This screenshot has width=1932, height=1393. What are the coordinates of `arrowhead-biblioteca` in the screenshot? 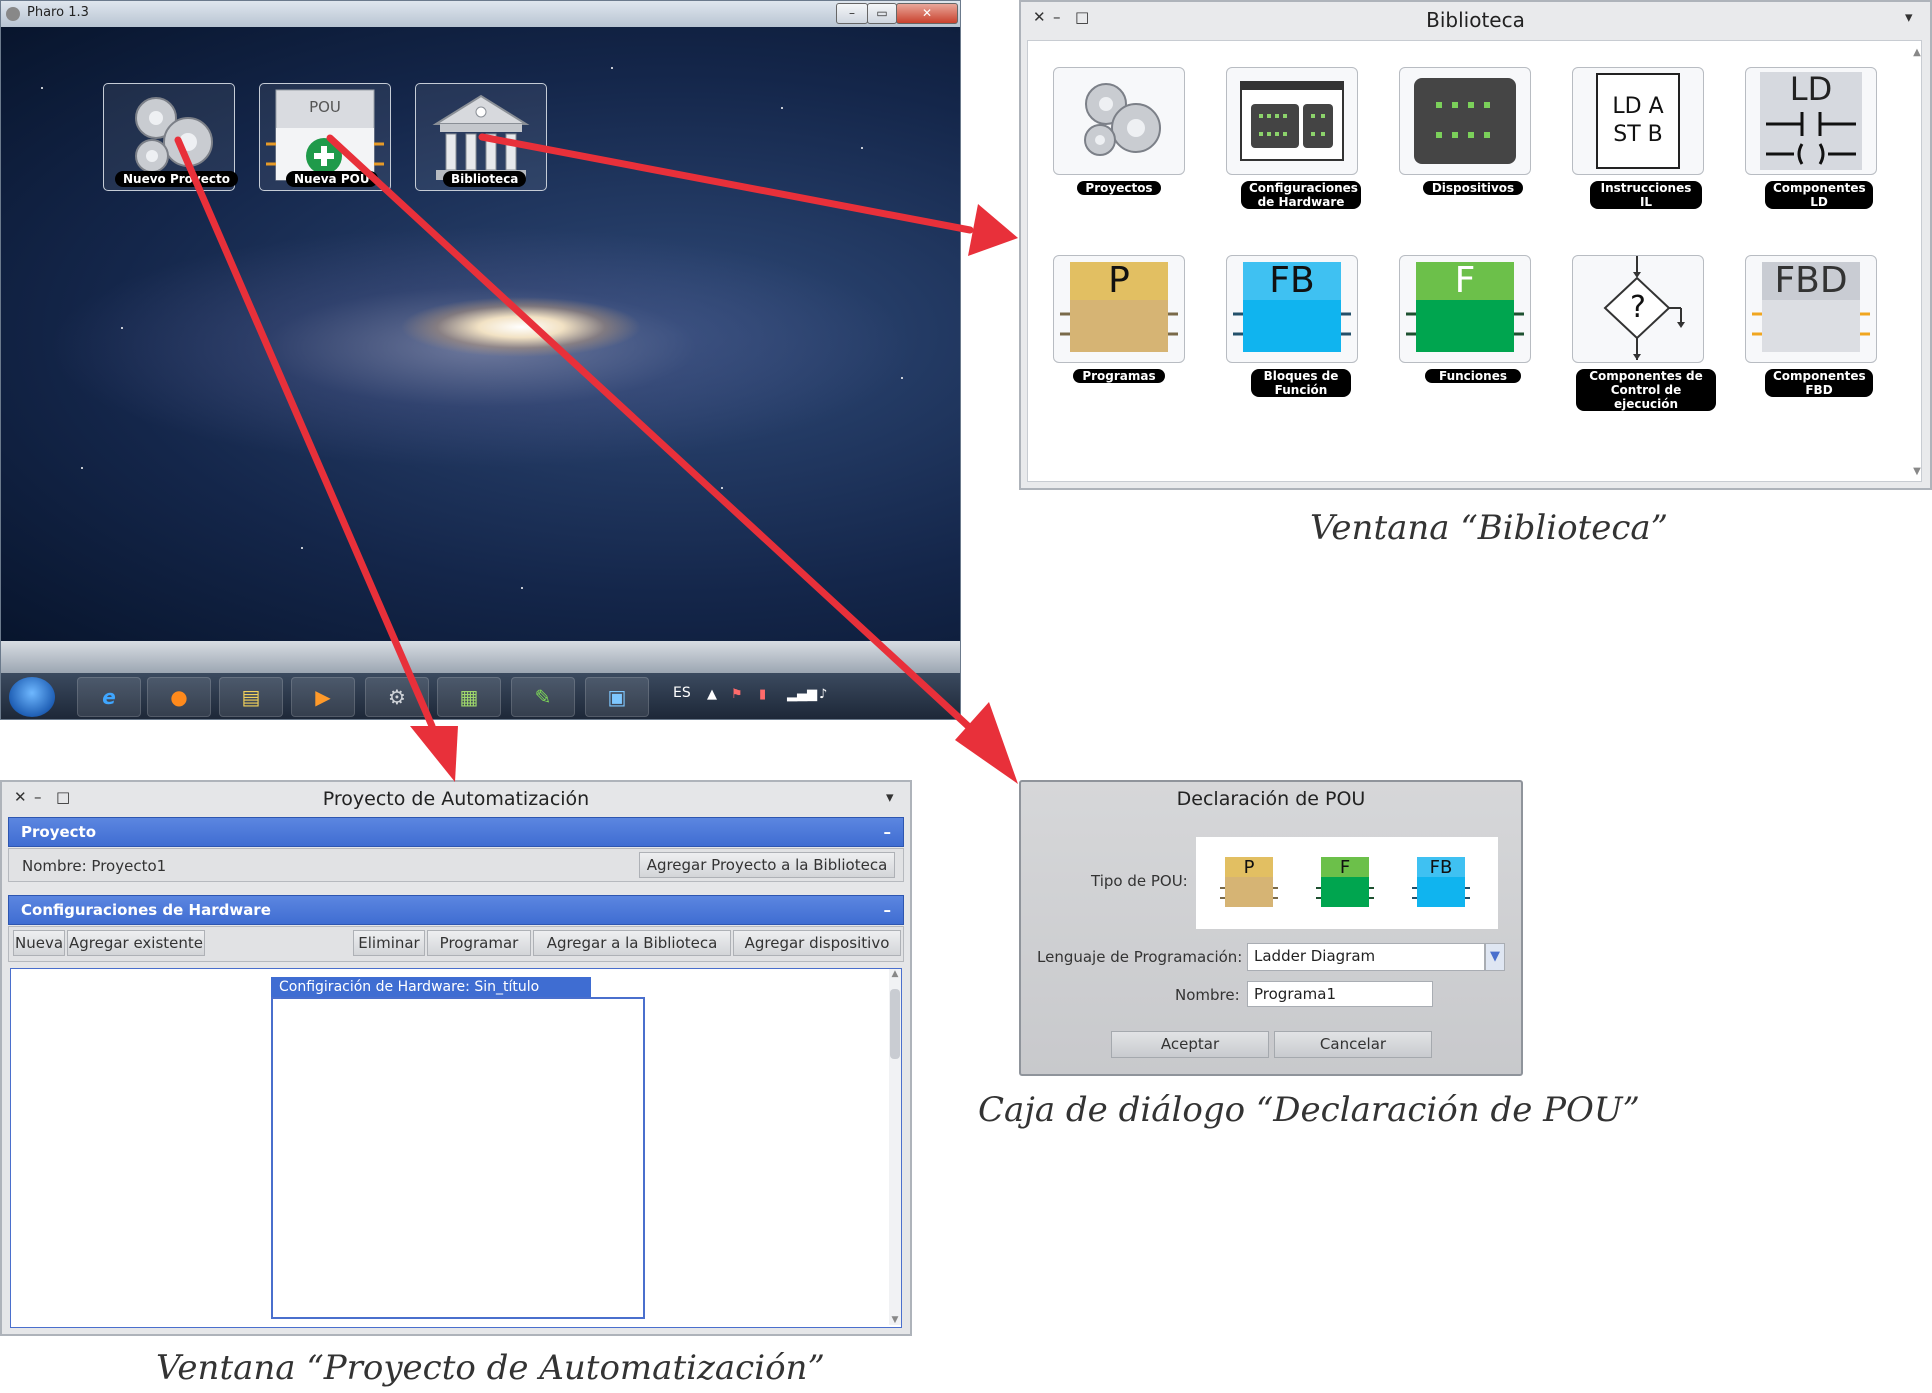 It's located at (993, 230).